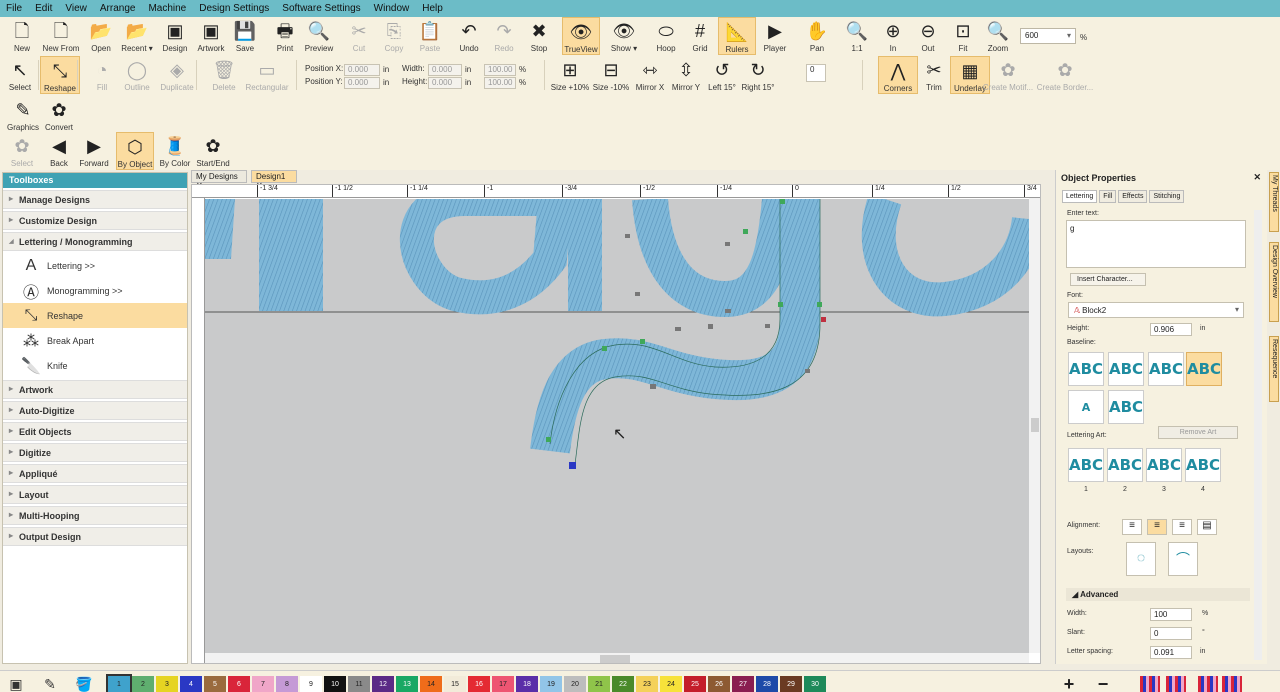 This screenshot has height=692, width=1280. I want to click on artwork-button: ▣ Artwork, so click(211, 36).